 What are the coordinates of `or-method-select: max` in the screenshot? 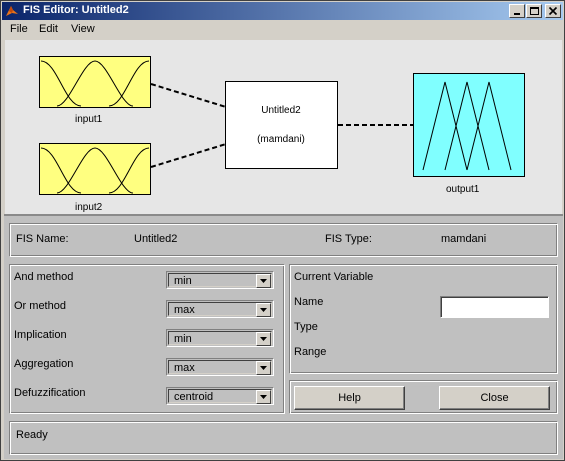 It's located at (220, 309).